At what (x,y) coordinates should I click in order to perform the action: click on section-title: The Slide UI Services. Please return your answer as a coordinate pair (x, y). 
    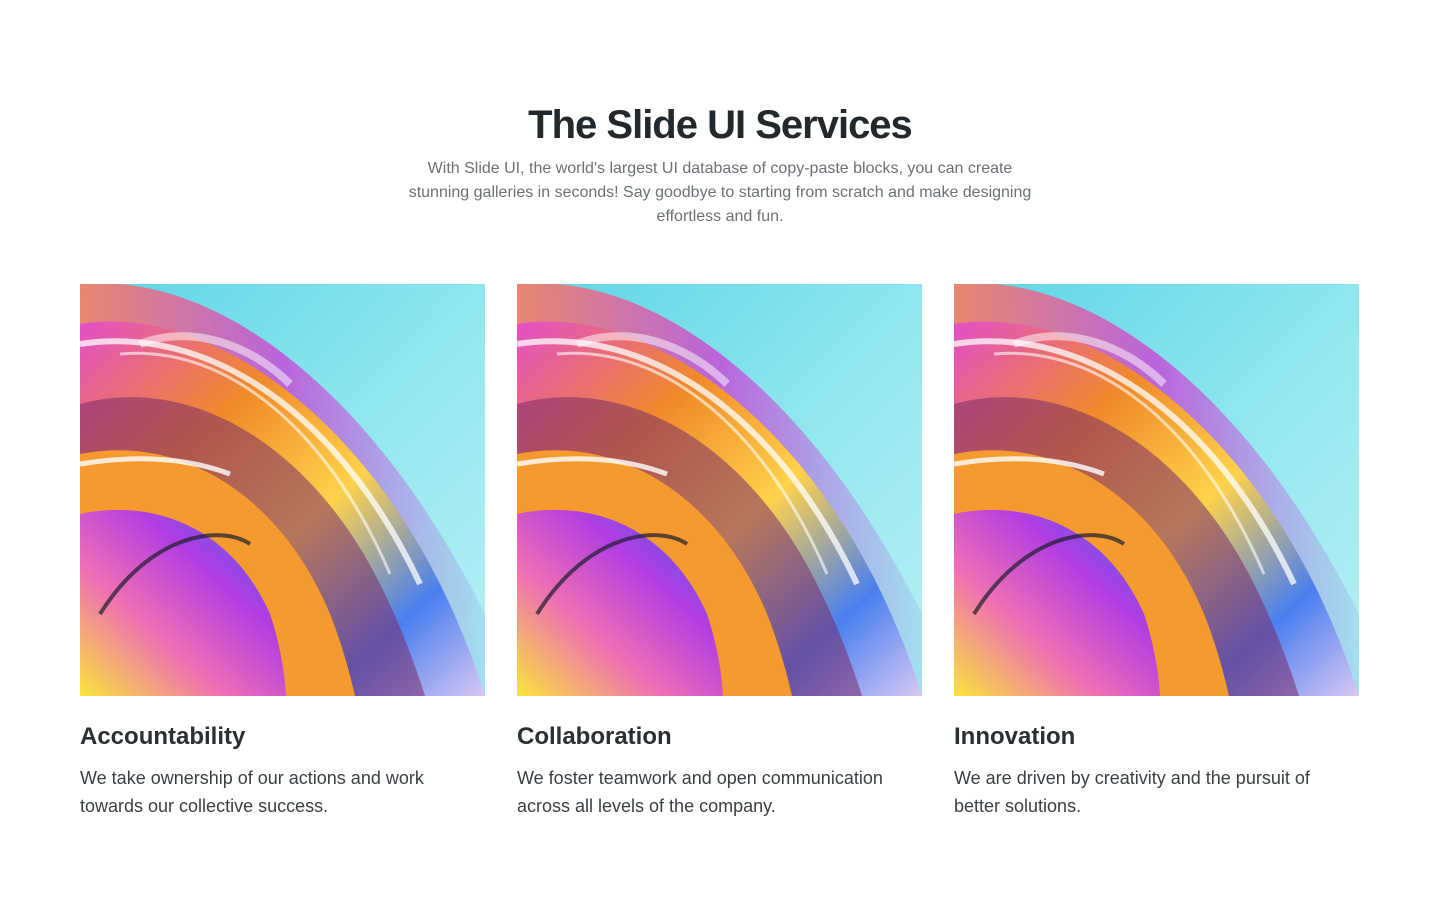
    Looking at the image, I should click on (720, 125).